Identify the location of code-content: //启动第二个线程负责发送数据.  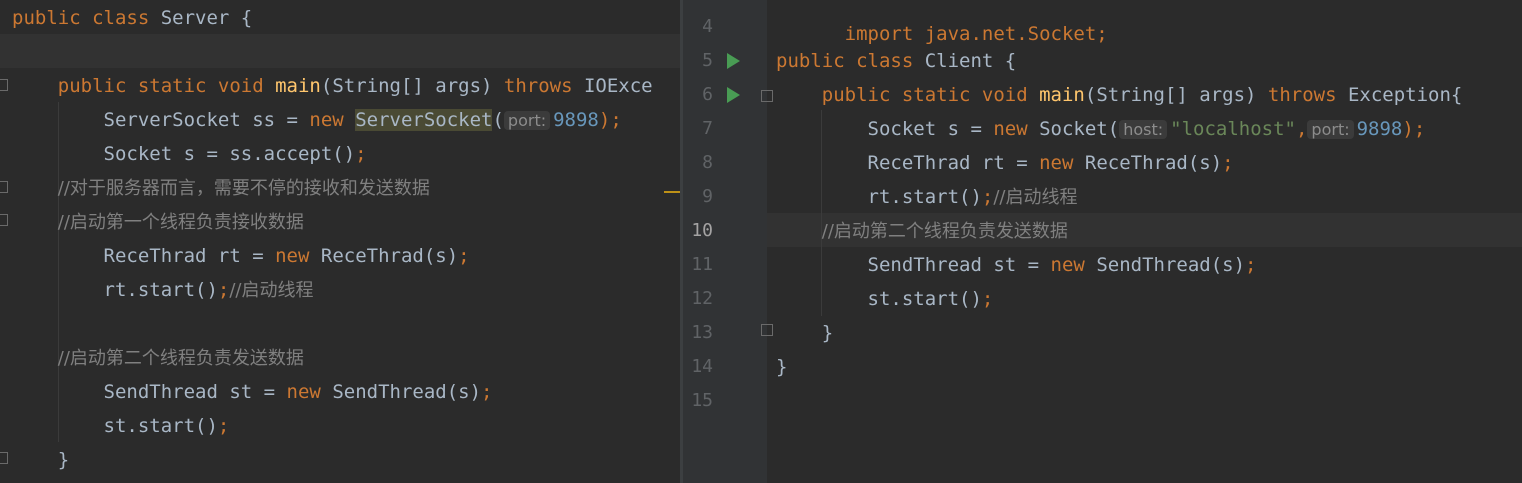
(922, 231).